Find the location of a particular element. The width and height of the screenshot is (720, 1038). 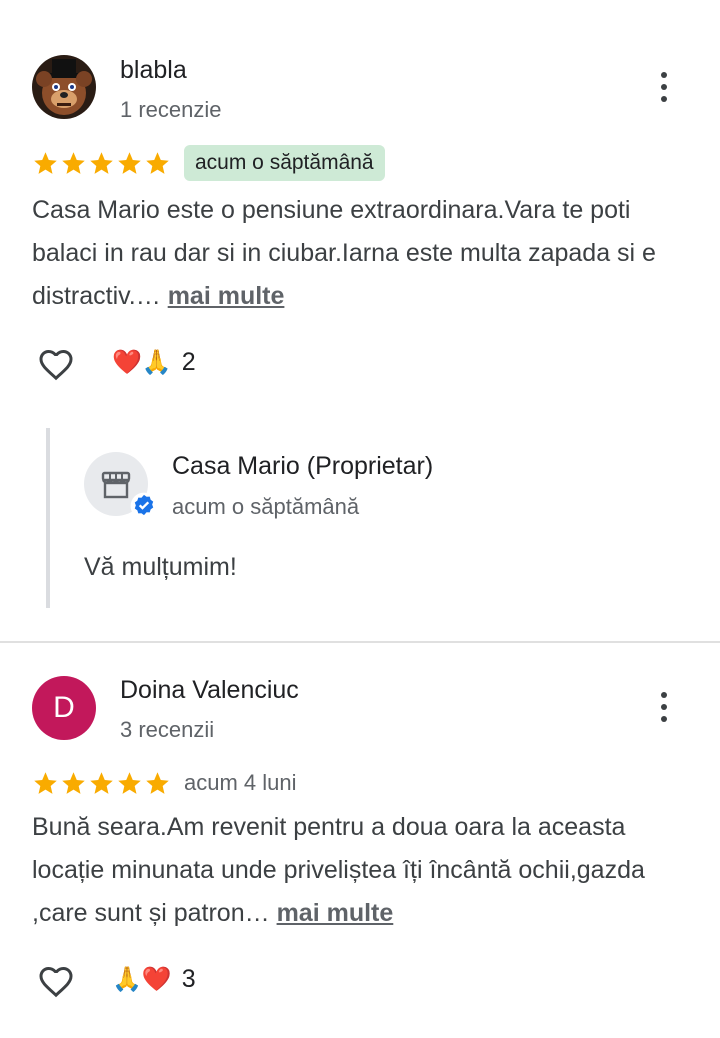

review-date: acum o săptămână is located at coordinates (284, 163).